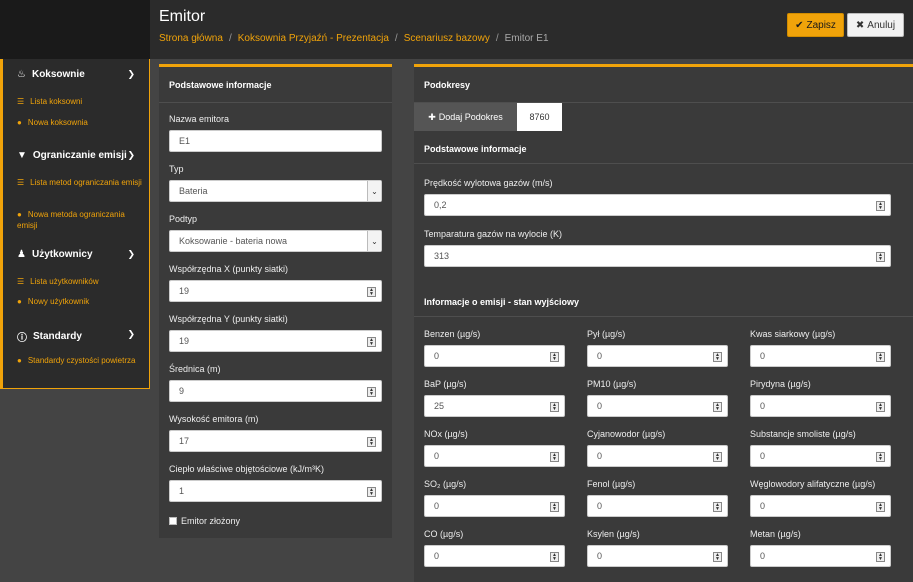  What do you see at coordinates (176, 169) in the screenshot?
I see `field-label: Typ` at bounding box center [176, 169].